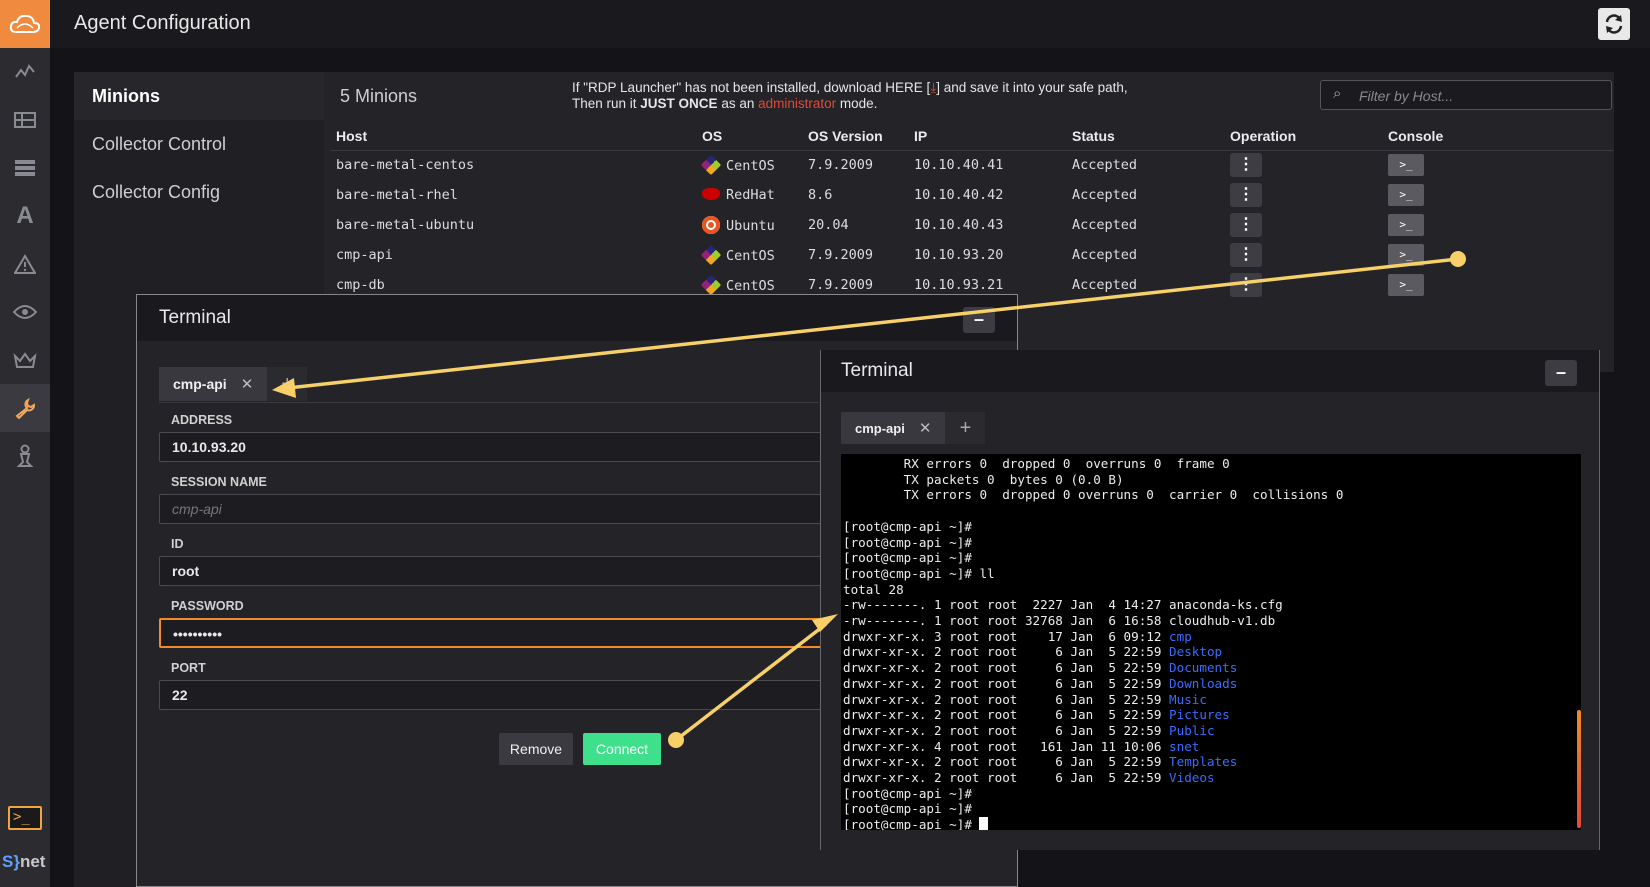  I want to click on password-label: PASSWORD, so click(207, 606).